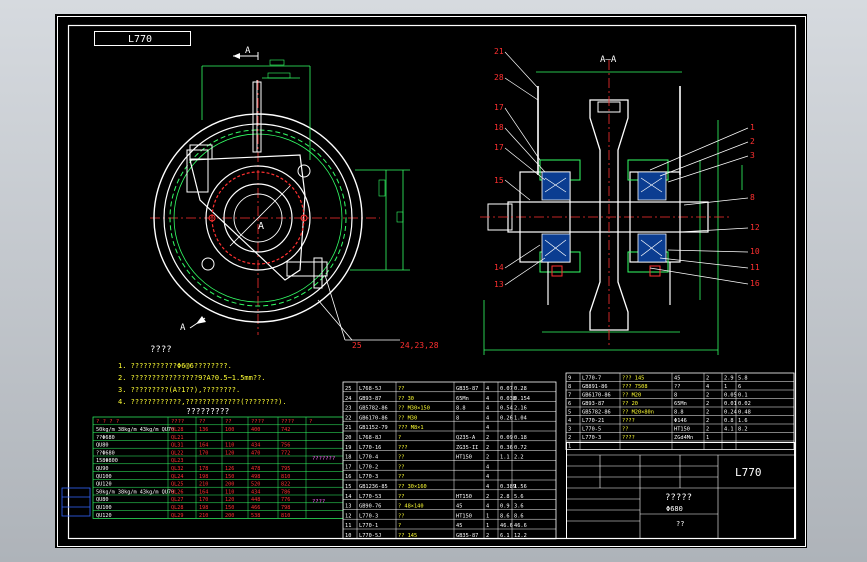 This screenshot has height=562, width=867. What do you see at coordinates (499, 147) in the screenshot?
I see `svg-text: 17` at bounding box center [499, 147].